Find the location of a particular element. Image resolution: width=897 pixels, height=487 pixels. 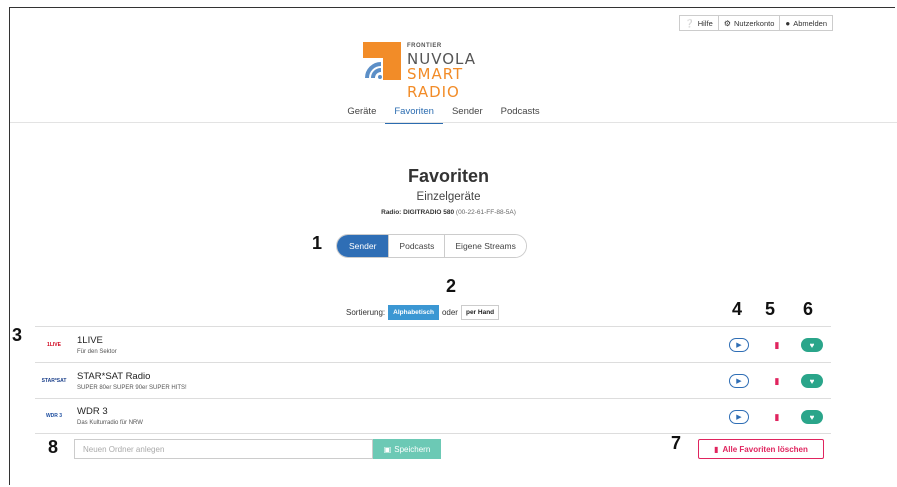

station-name: STAR*SAT Radio is located at coordinates (114, 376).